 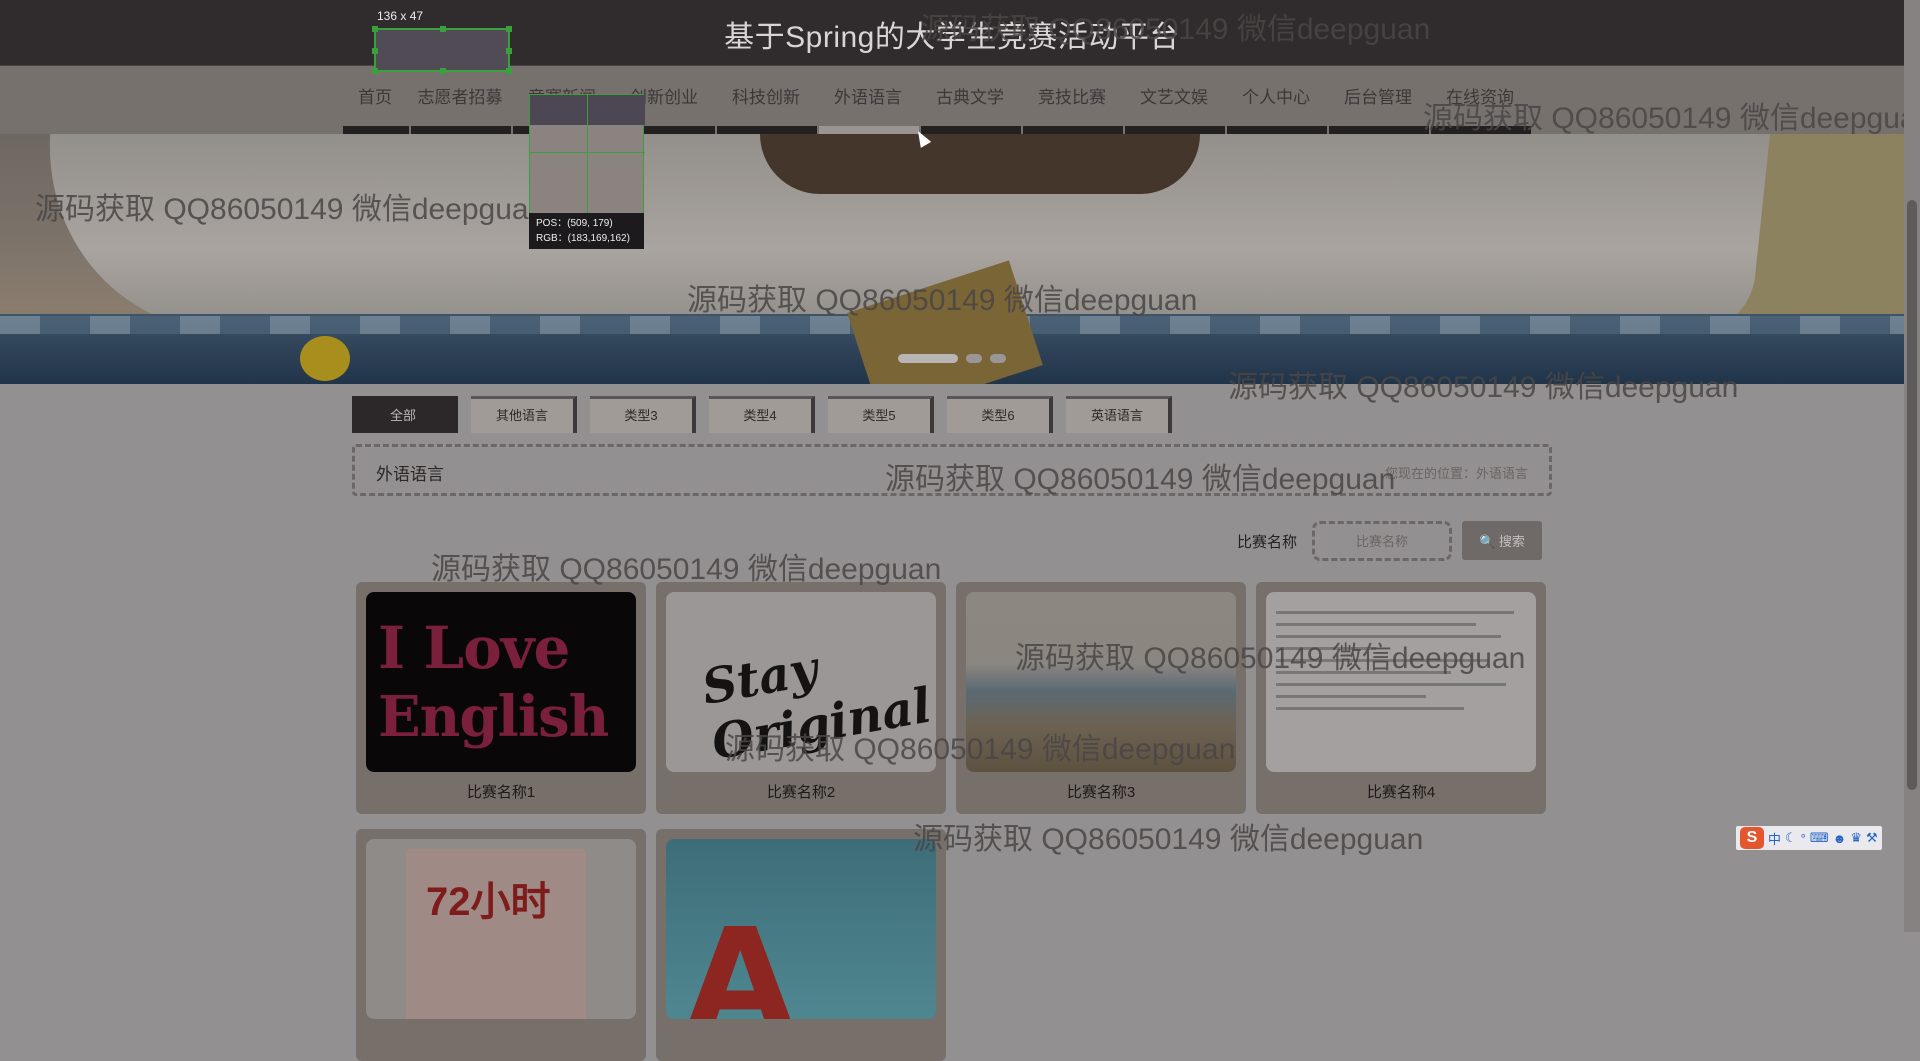 I want to click on card-image: I Love English, so click(x=501, y=682).